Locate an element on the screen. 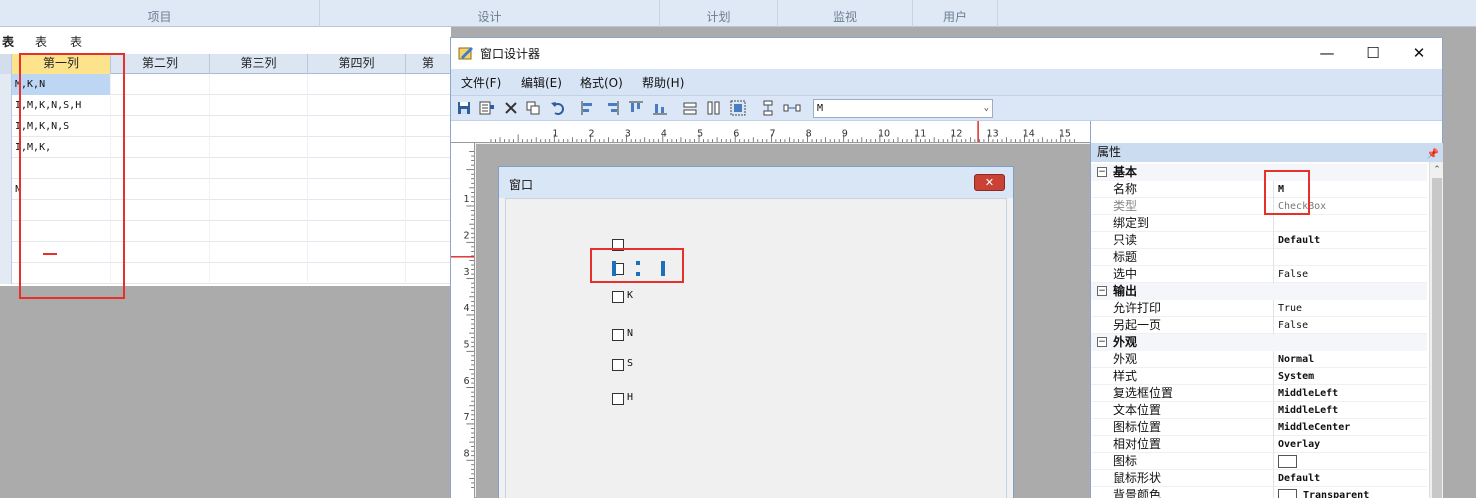  prop-value: Default is located at coordinates (1299, 240).